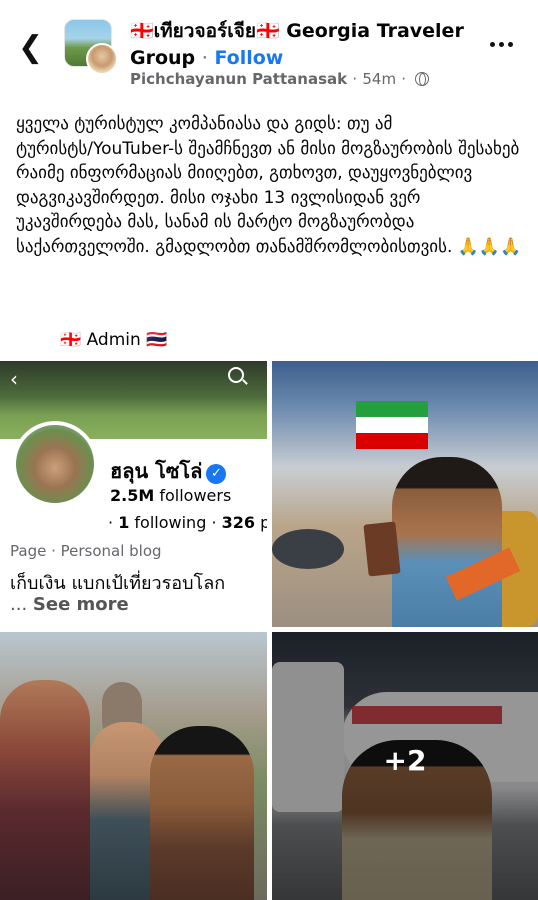  What do you see at coordinates (14, 379) in the screenshot?
I see `chevron-left-icon: ‹` at bounding box center [14, 379].